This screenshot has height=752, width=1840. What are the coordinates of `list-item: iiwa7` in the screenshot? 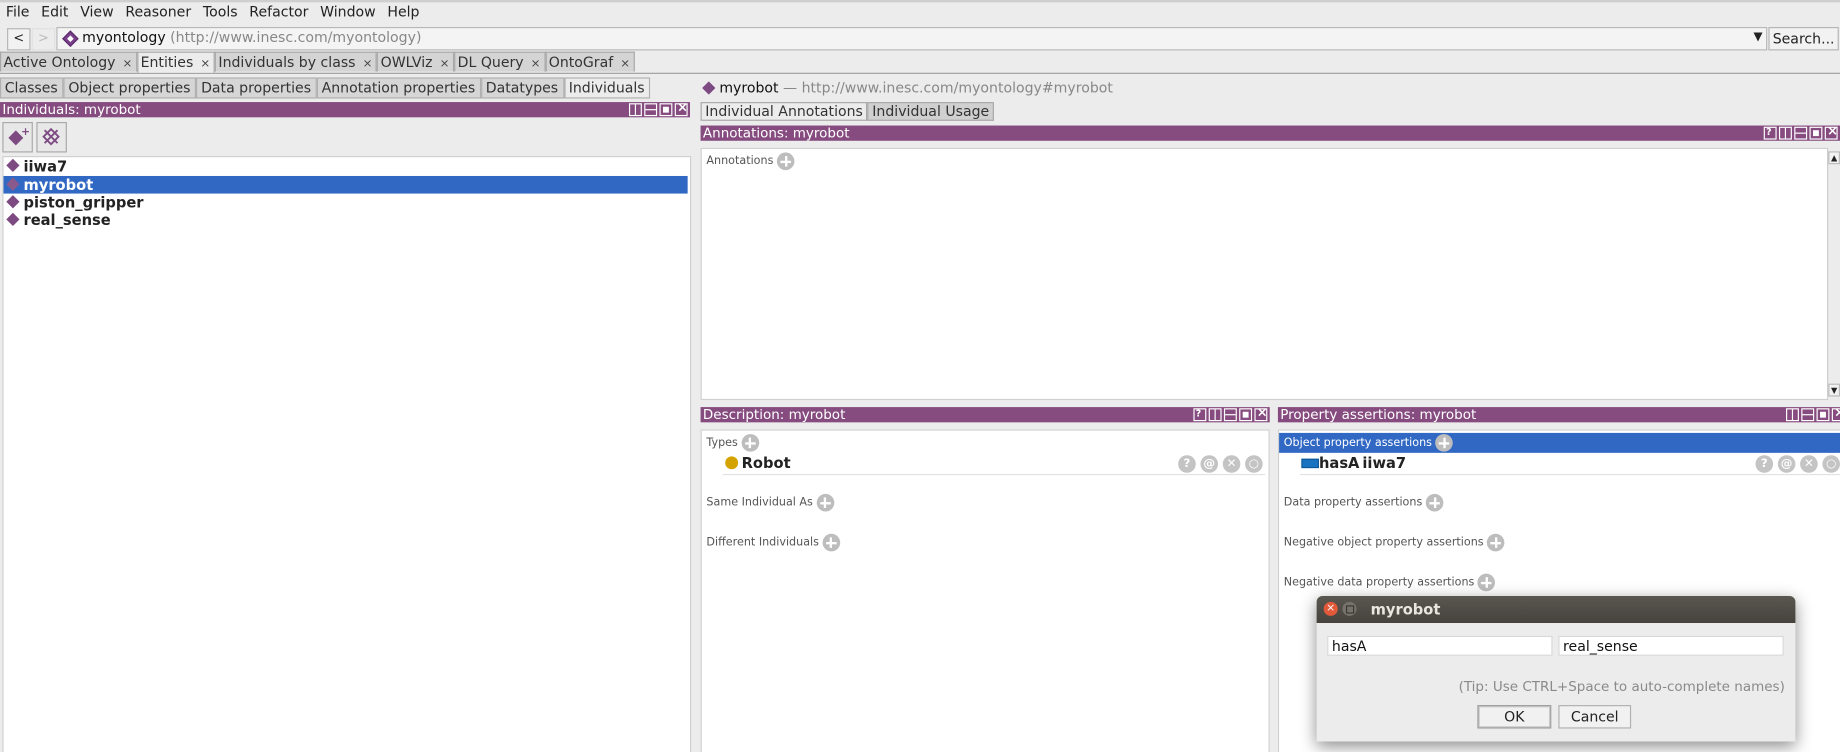 It's located at (346, 166).